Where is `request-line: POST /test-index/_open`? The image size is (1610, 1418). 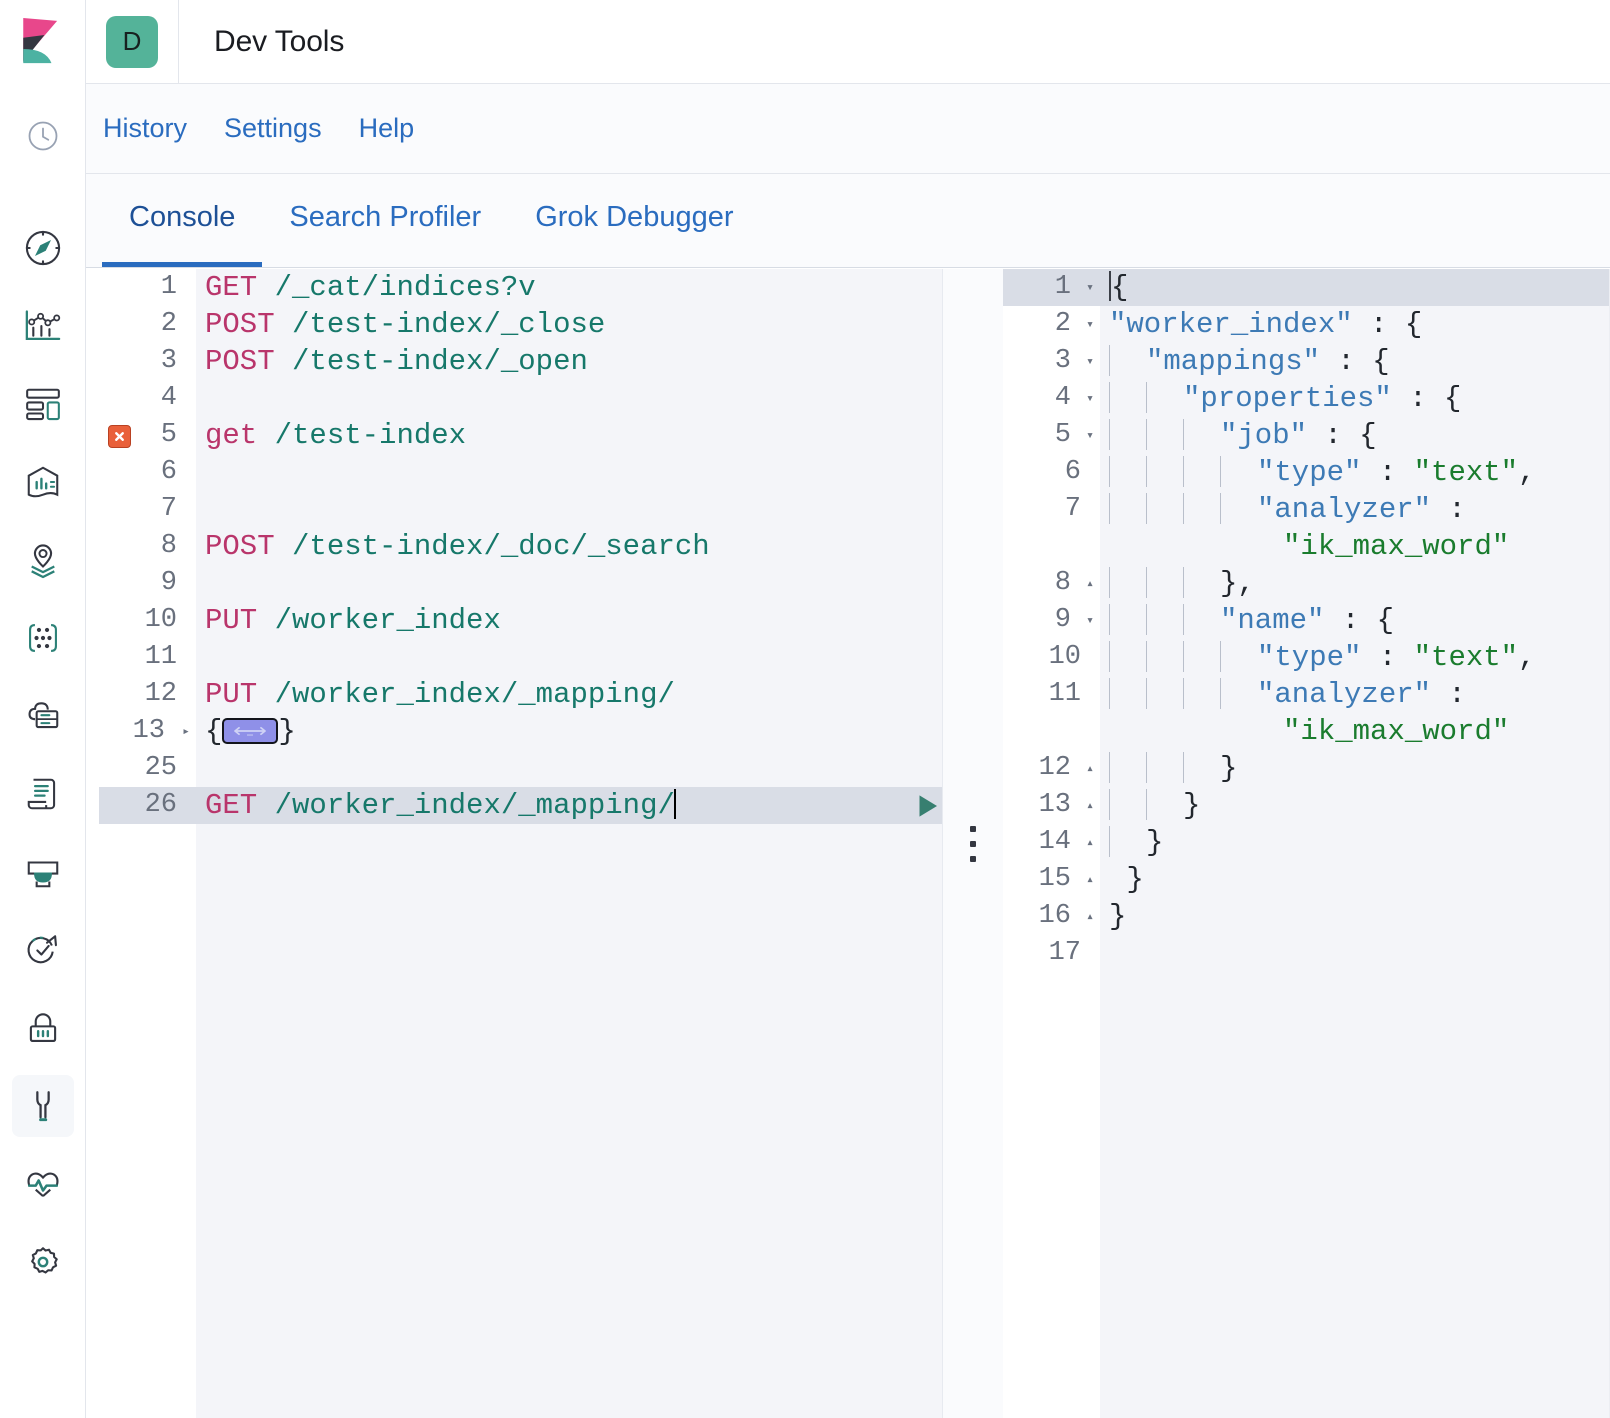 request-line: POST /test-index/_open is located at coordinates (568, 361).